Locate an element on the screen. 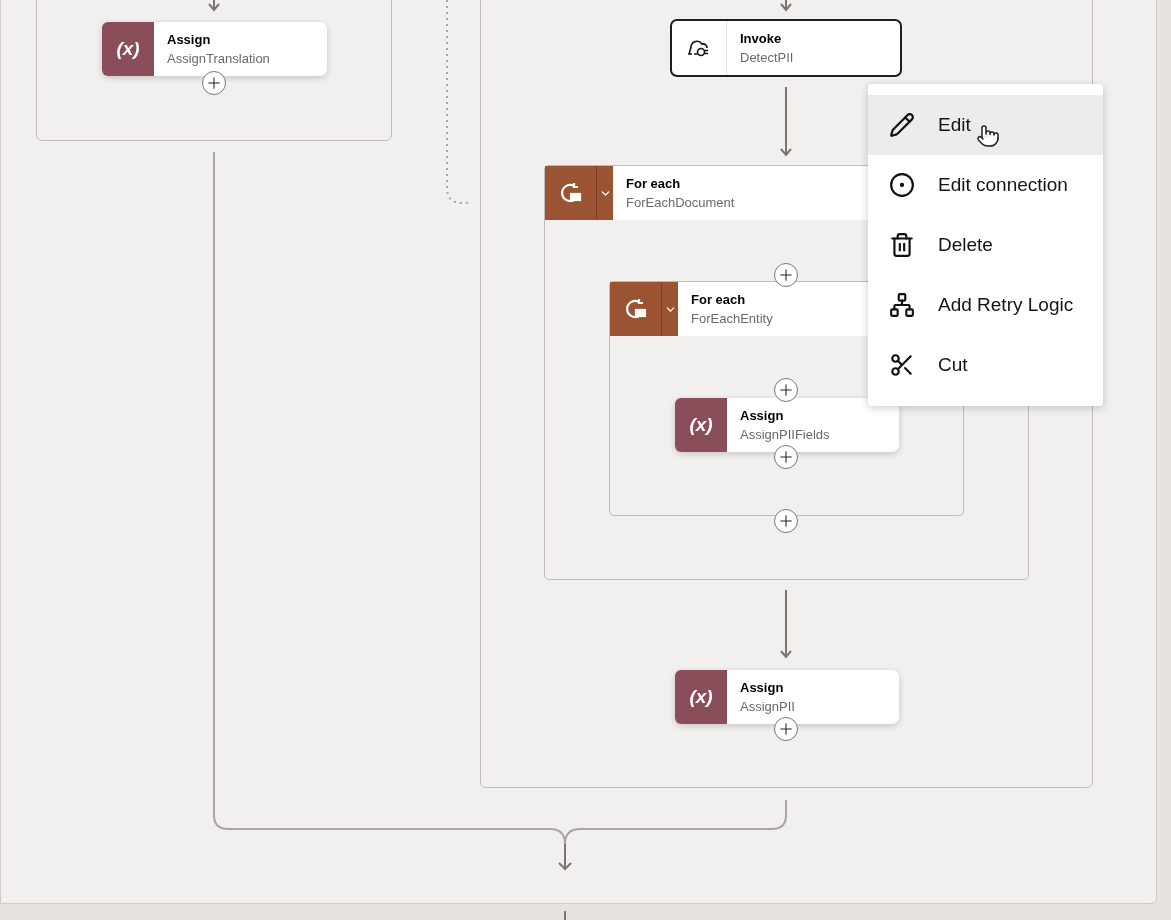  connector-line is located at coordinates (565, 915).